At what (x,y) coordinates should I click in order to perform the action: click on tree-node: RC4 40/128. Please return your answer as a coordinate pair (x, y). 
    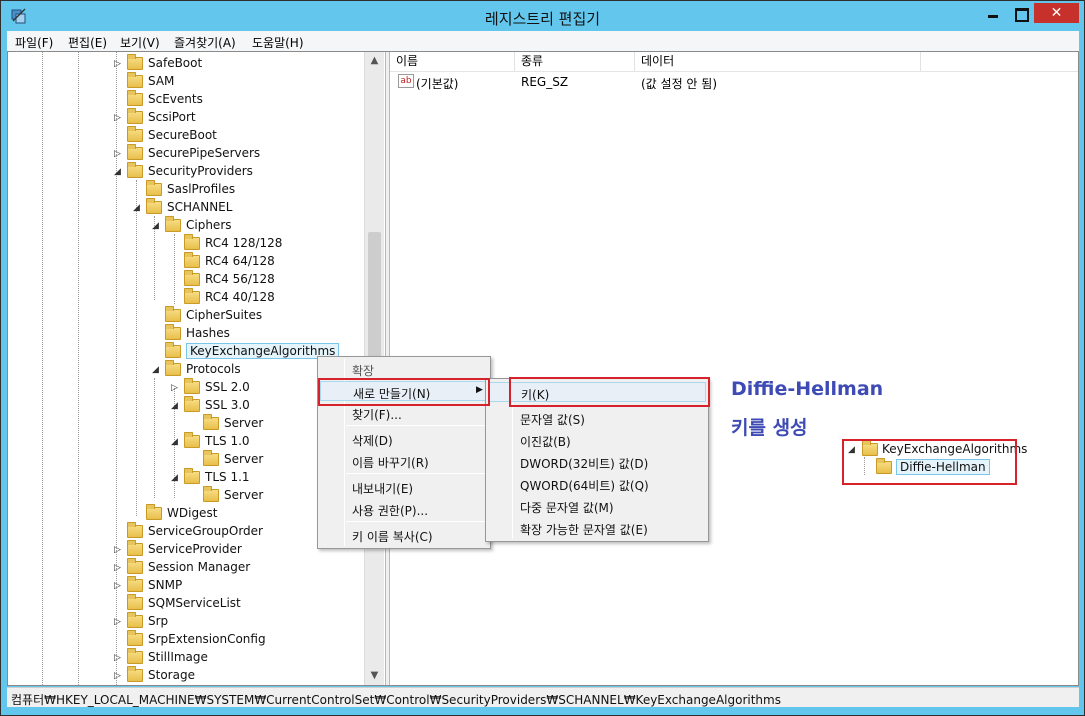
    Looking at the image, I should click on (278, 297).